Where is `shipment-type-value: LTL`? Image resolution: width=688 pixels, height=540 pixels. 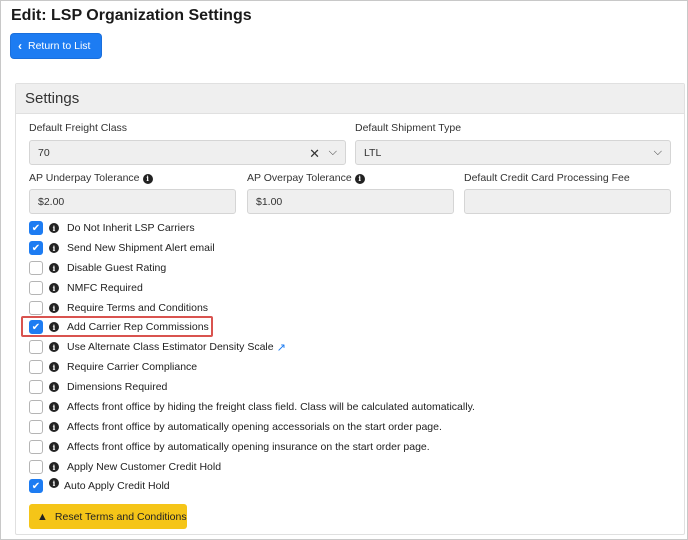 shipment-type-value: LTL is located at coordinates (373, 152).